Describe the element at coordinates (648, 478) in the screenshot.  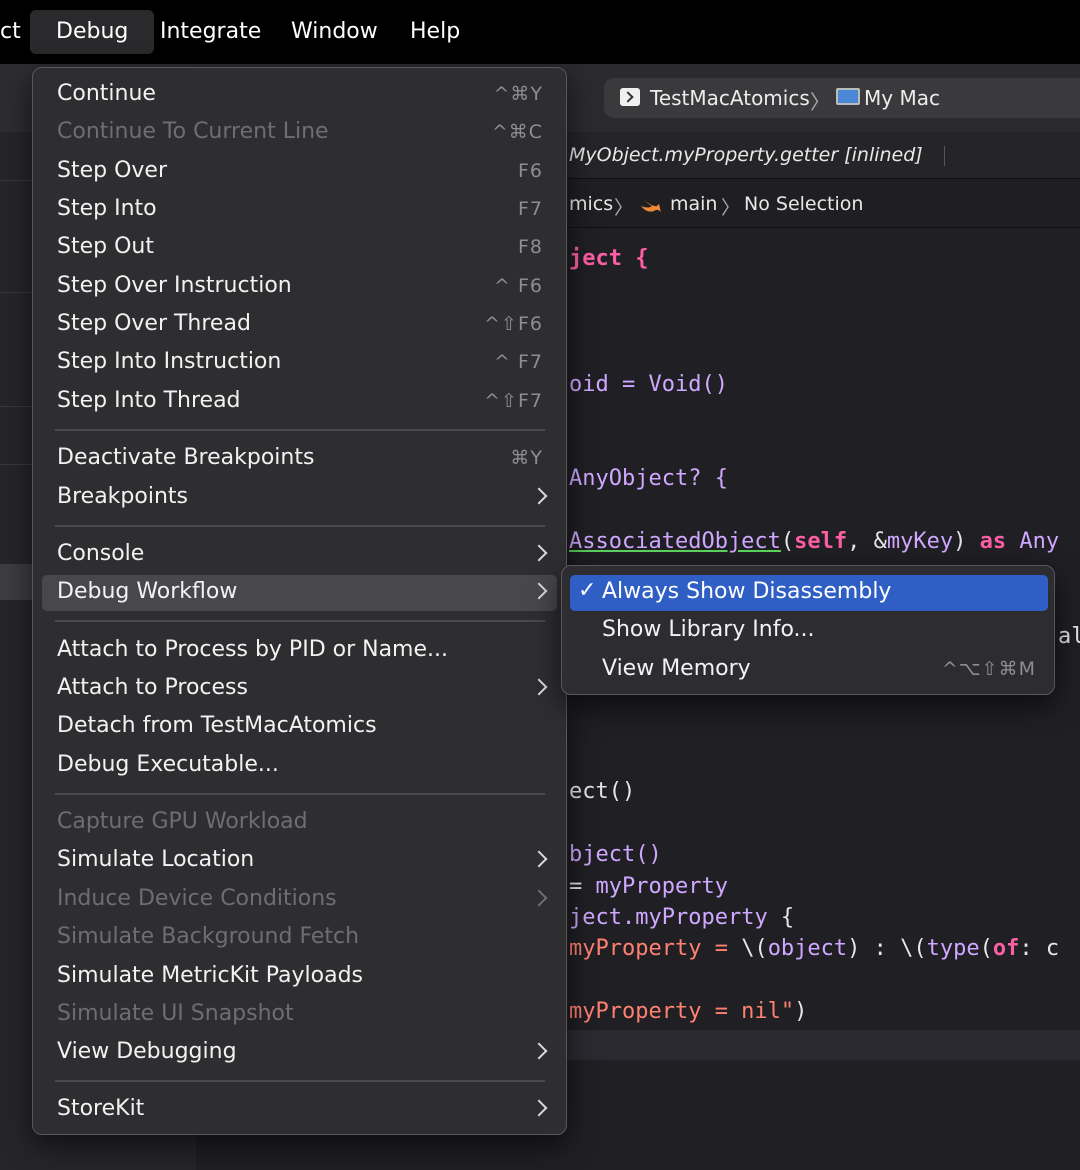
I see `code-line: AnyObject? {` at that location.